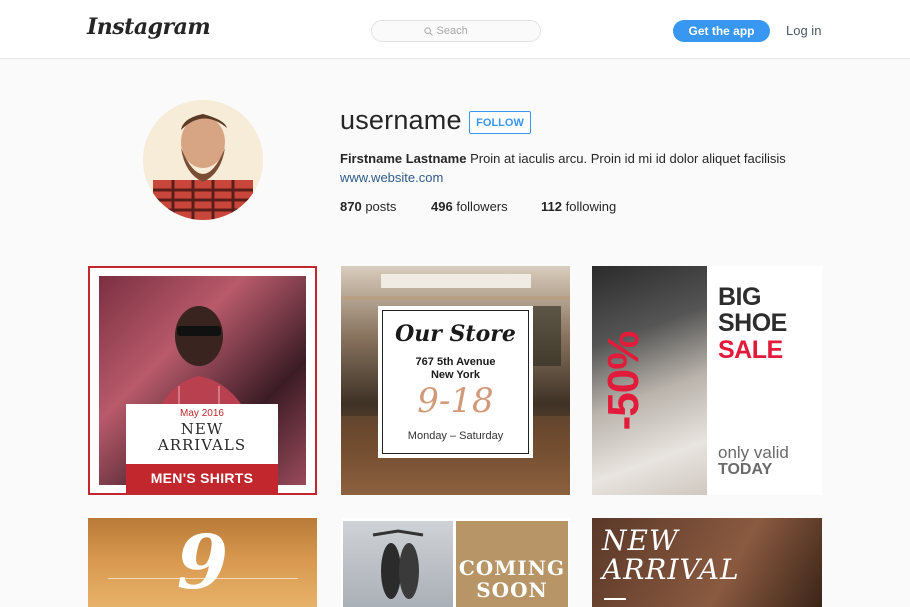 This screenshot has height=607, width=910. Describe the element at coordinates (739, 297) in the screenshot. I see `headline-line: BIG` at that location.